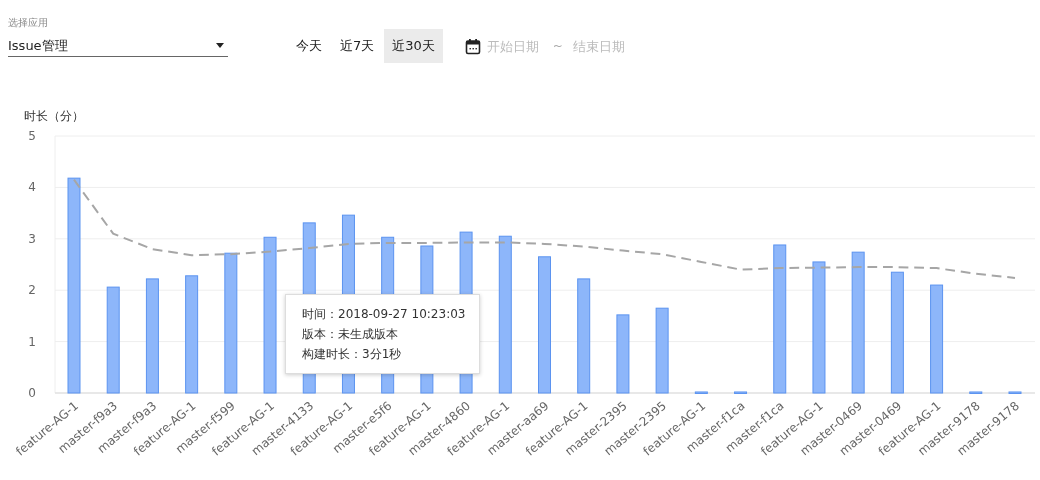 The image size is (1040, 480). What do you see at coordinates (118, 46) in the screenshot?
I see `select-field: Issue管理` at bounding box center [118, 46].